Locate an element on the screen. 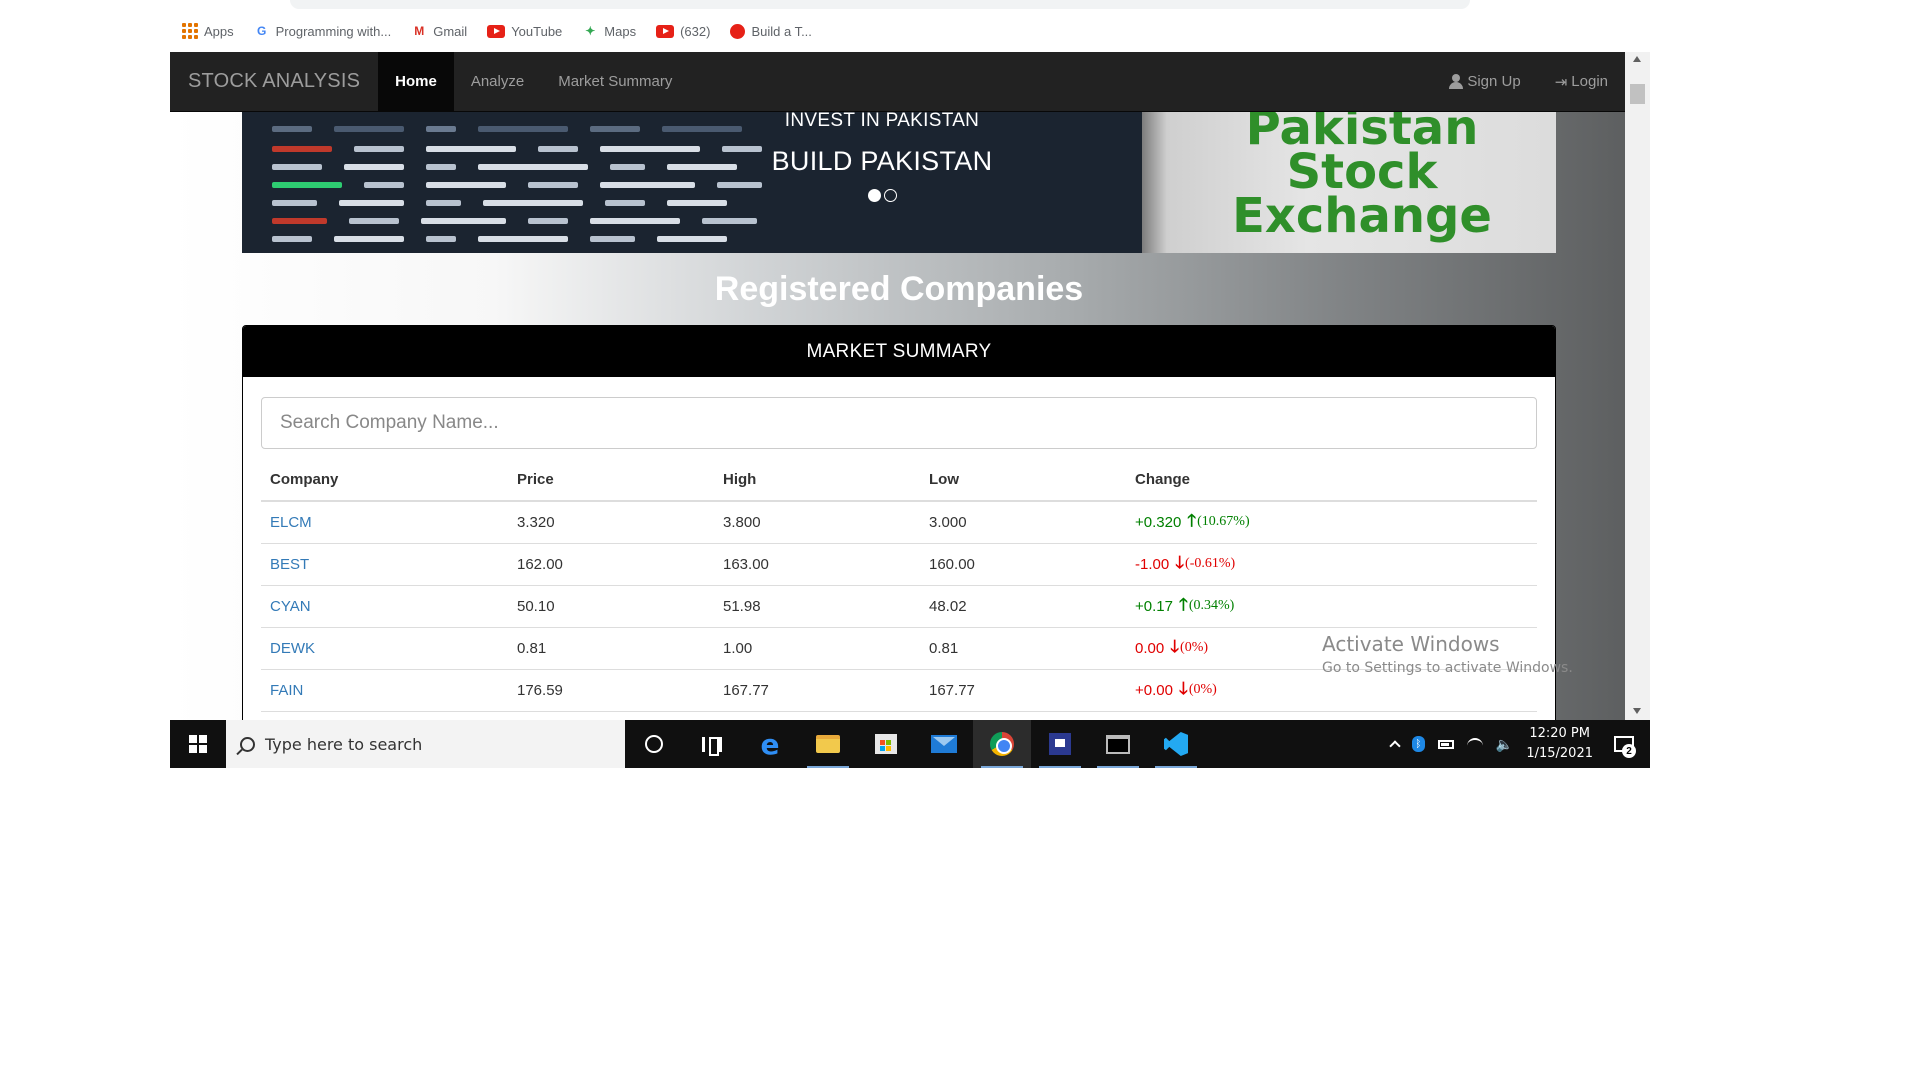  company-link: FAIN is located at coordinates (384, 690).